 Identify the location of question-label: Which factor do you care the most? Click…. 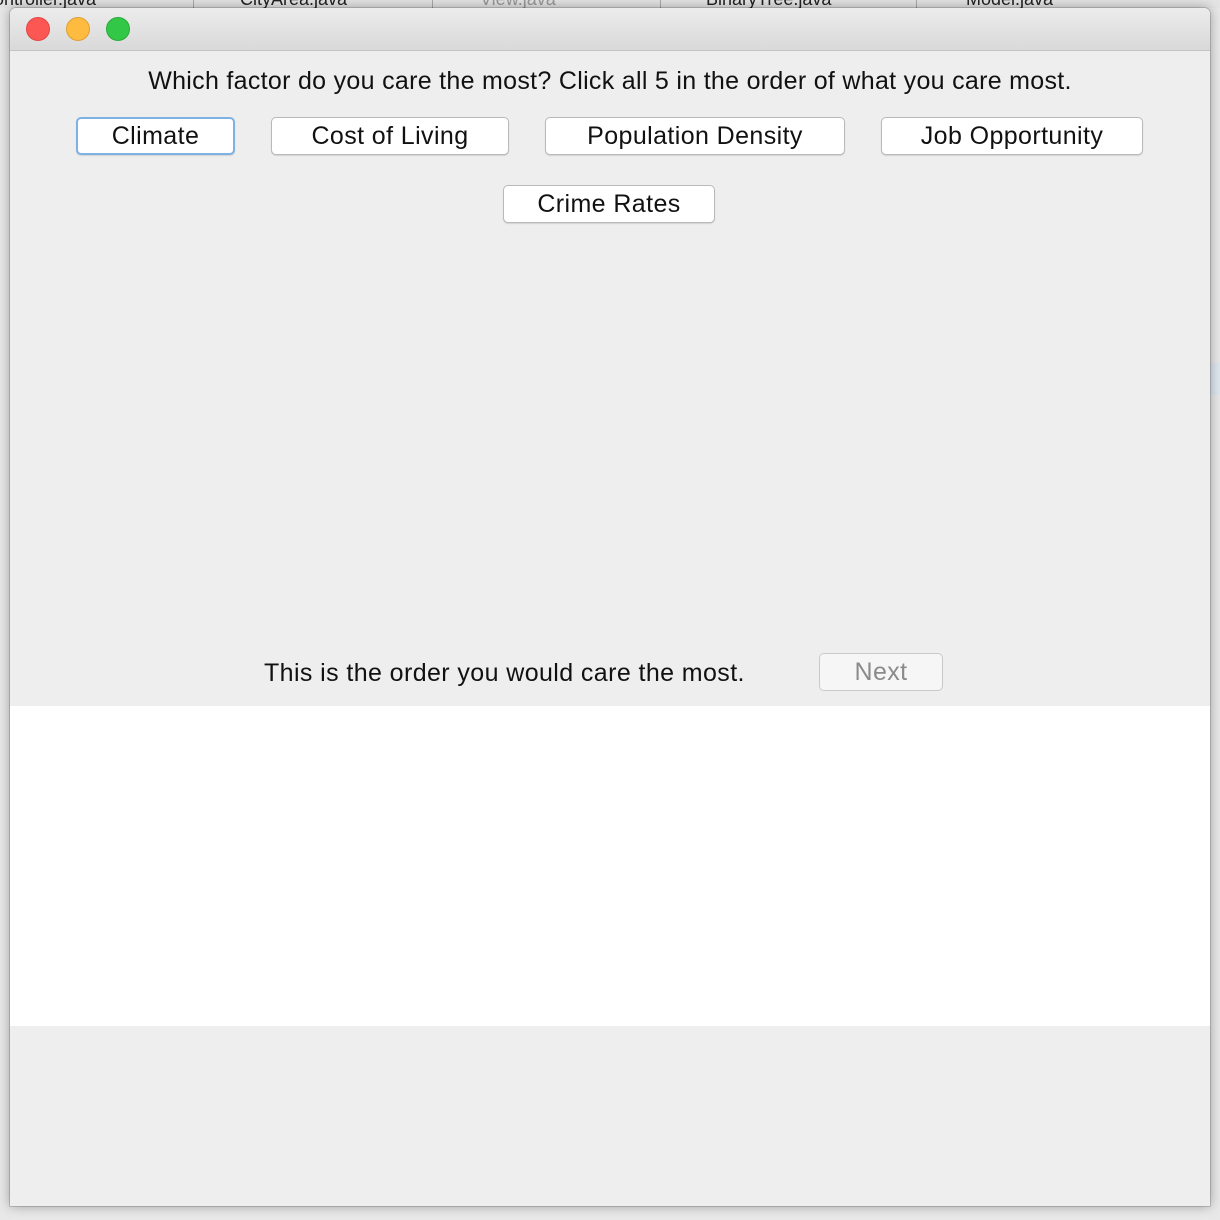
(610, 81).